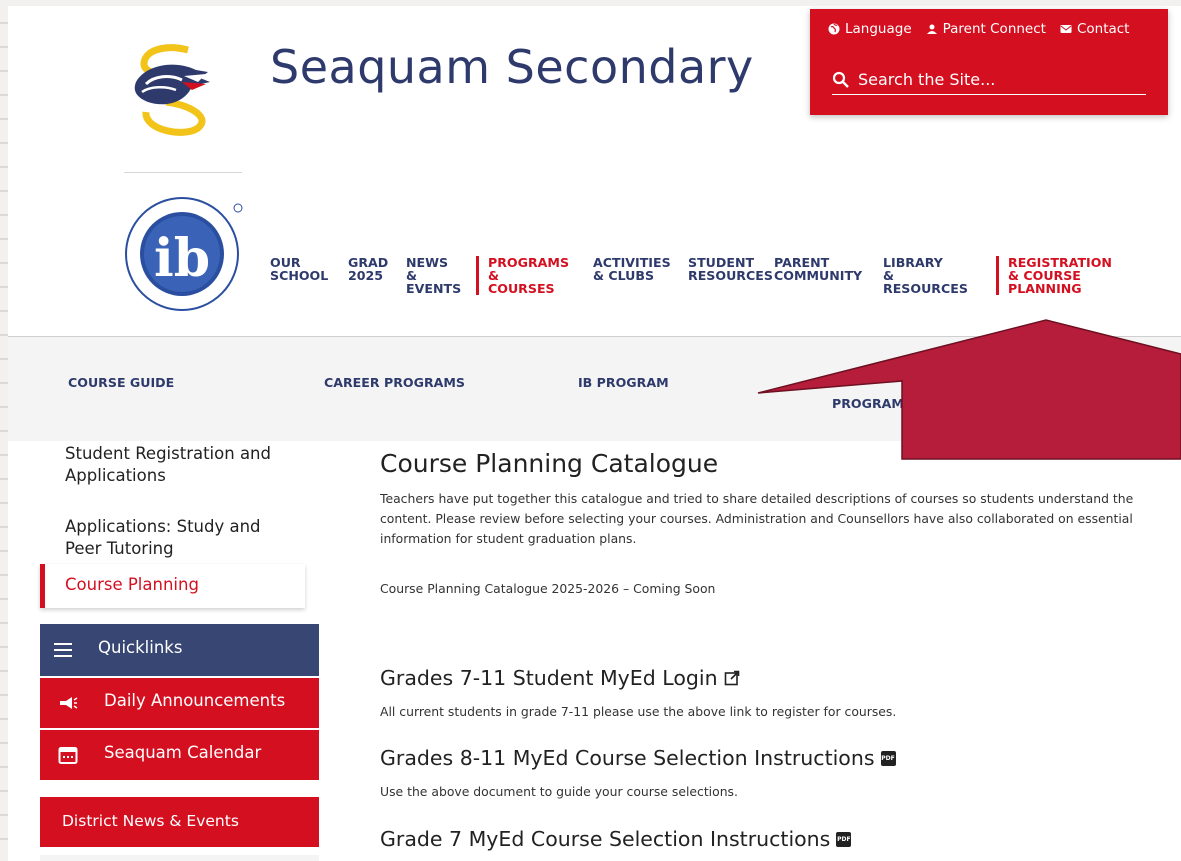 This screenshot has width=1181, height=861. I want to click on nav-library-resources: LIBRARY & RESOURCES, so click(925, 275).